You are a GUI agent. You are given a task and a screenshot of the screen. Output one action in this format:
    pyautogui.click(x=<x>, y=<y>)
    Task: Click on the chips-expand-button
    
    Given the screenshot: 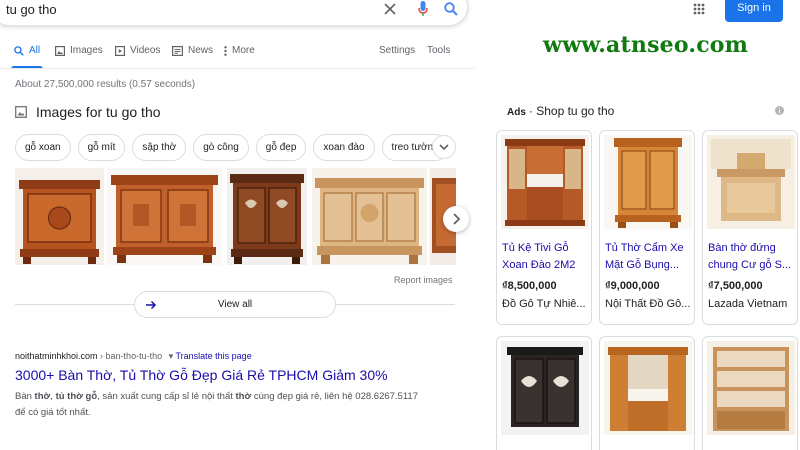 What is the action you would take?
    pyautogui.click(x=444, y=147)
    